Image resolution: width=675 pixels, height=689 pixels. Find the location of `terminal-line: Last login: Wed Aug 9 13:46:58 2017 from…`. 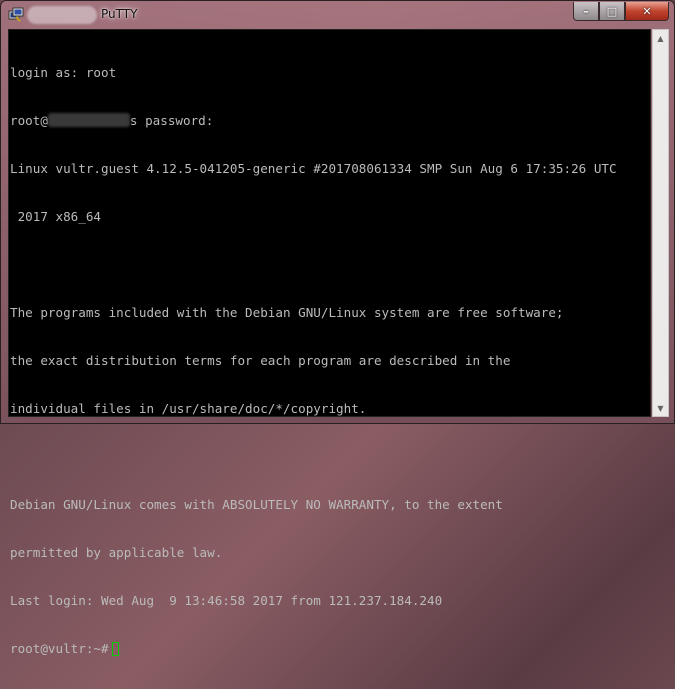

terminal-line: Last login: Wed Aug 9 13:46:58 2017 from… is located at coordinates (226, 600).